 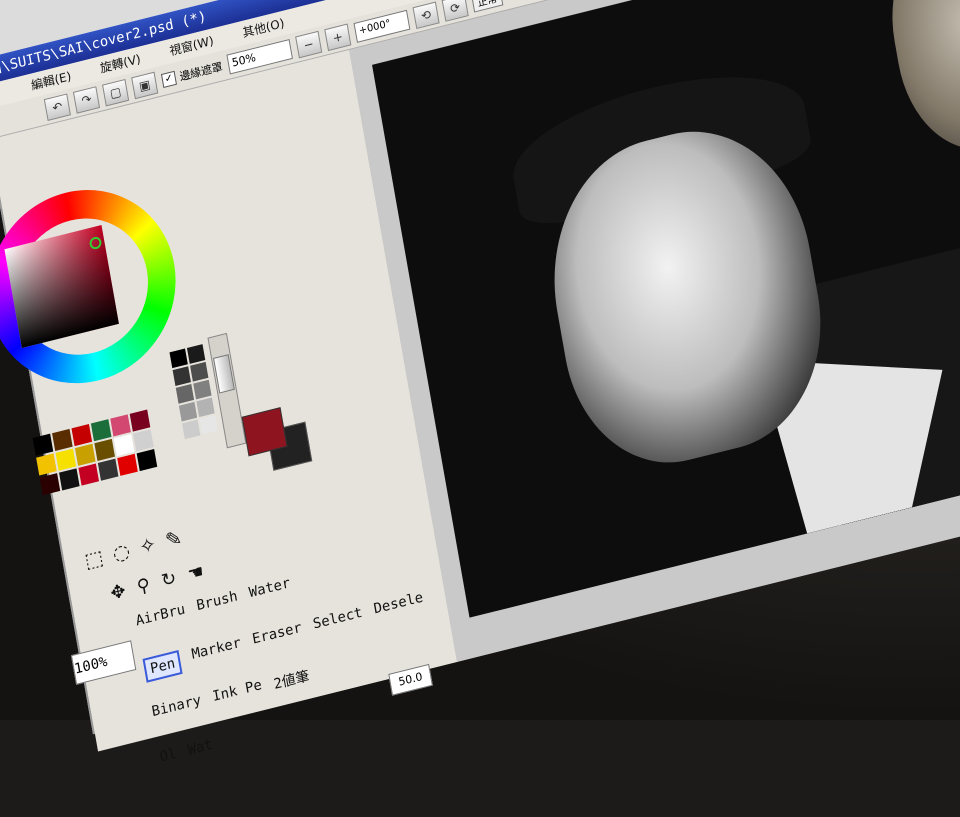 I want to click on minus-icon: −, so click(x=308, y=44).